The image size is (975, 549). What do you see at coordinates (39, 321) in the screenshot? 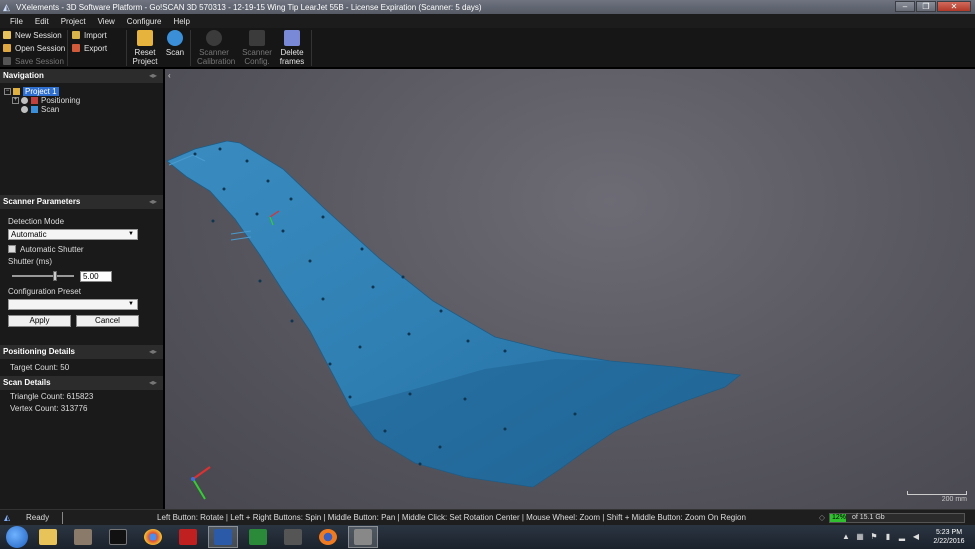
I see `apply-button: Apply` at bounding box center [39, 321].